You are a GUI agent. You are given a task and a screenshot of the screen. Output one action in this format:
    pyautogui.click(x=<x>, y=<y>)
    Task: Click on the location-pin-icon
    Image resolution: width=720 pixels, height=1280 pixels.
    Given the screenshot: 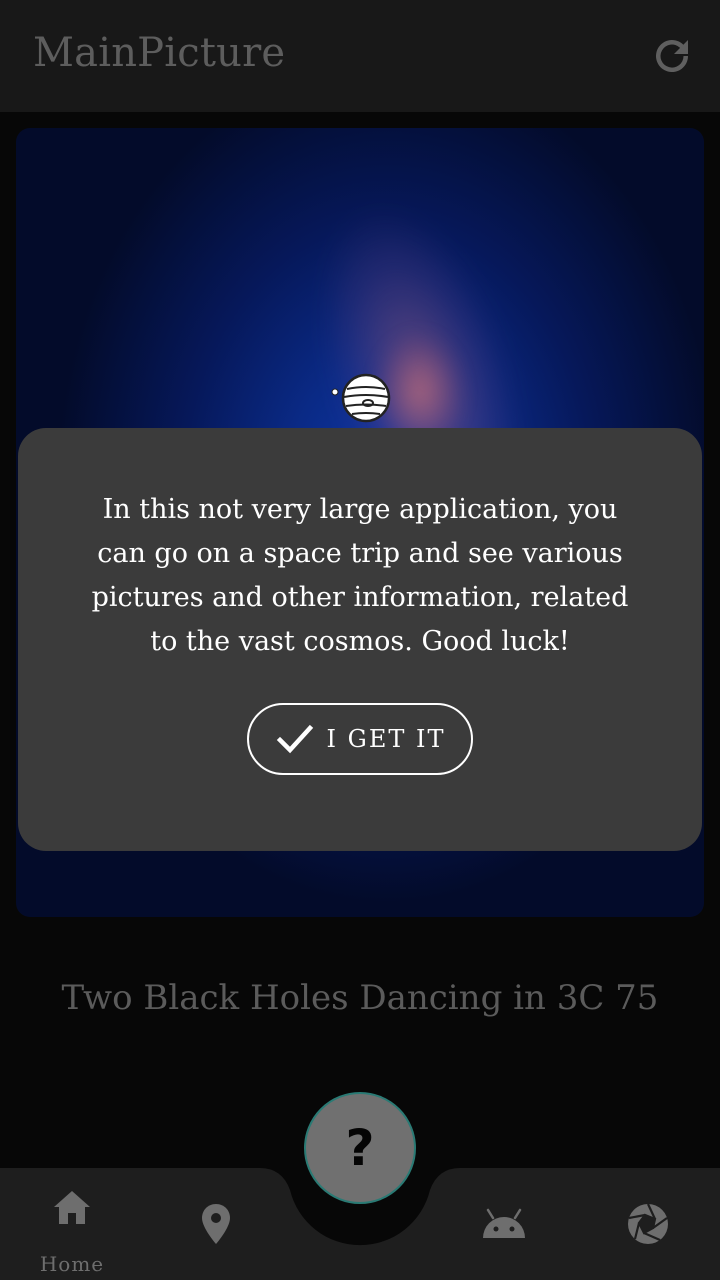 What is the action you would take?
    pyautogui.click(x=216, y=1224)
    